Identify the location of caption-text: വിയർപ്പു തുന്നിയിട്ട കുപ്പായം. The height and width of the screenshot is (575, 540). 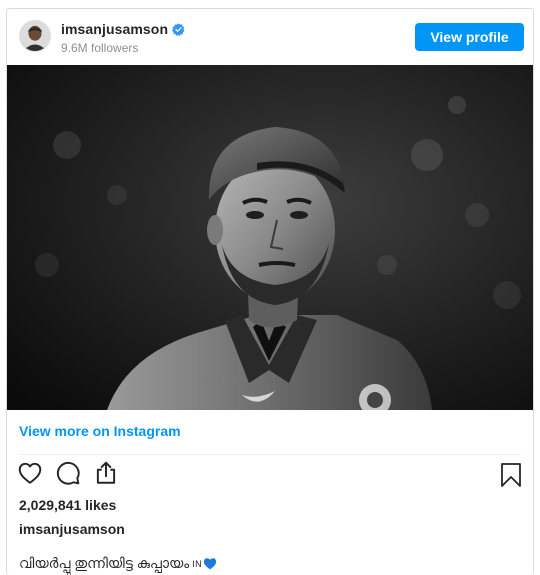
(104, 563).